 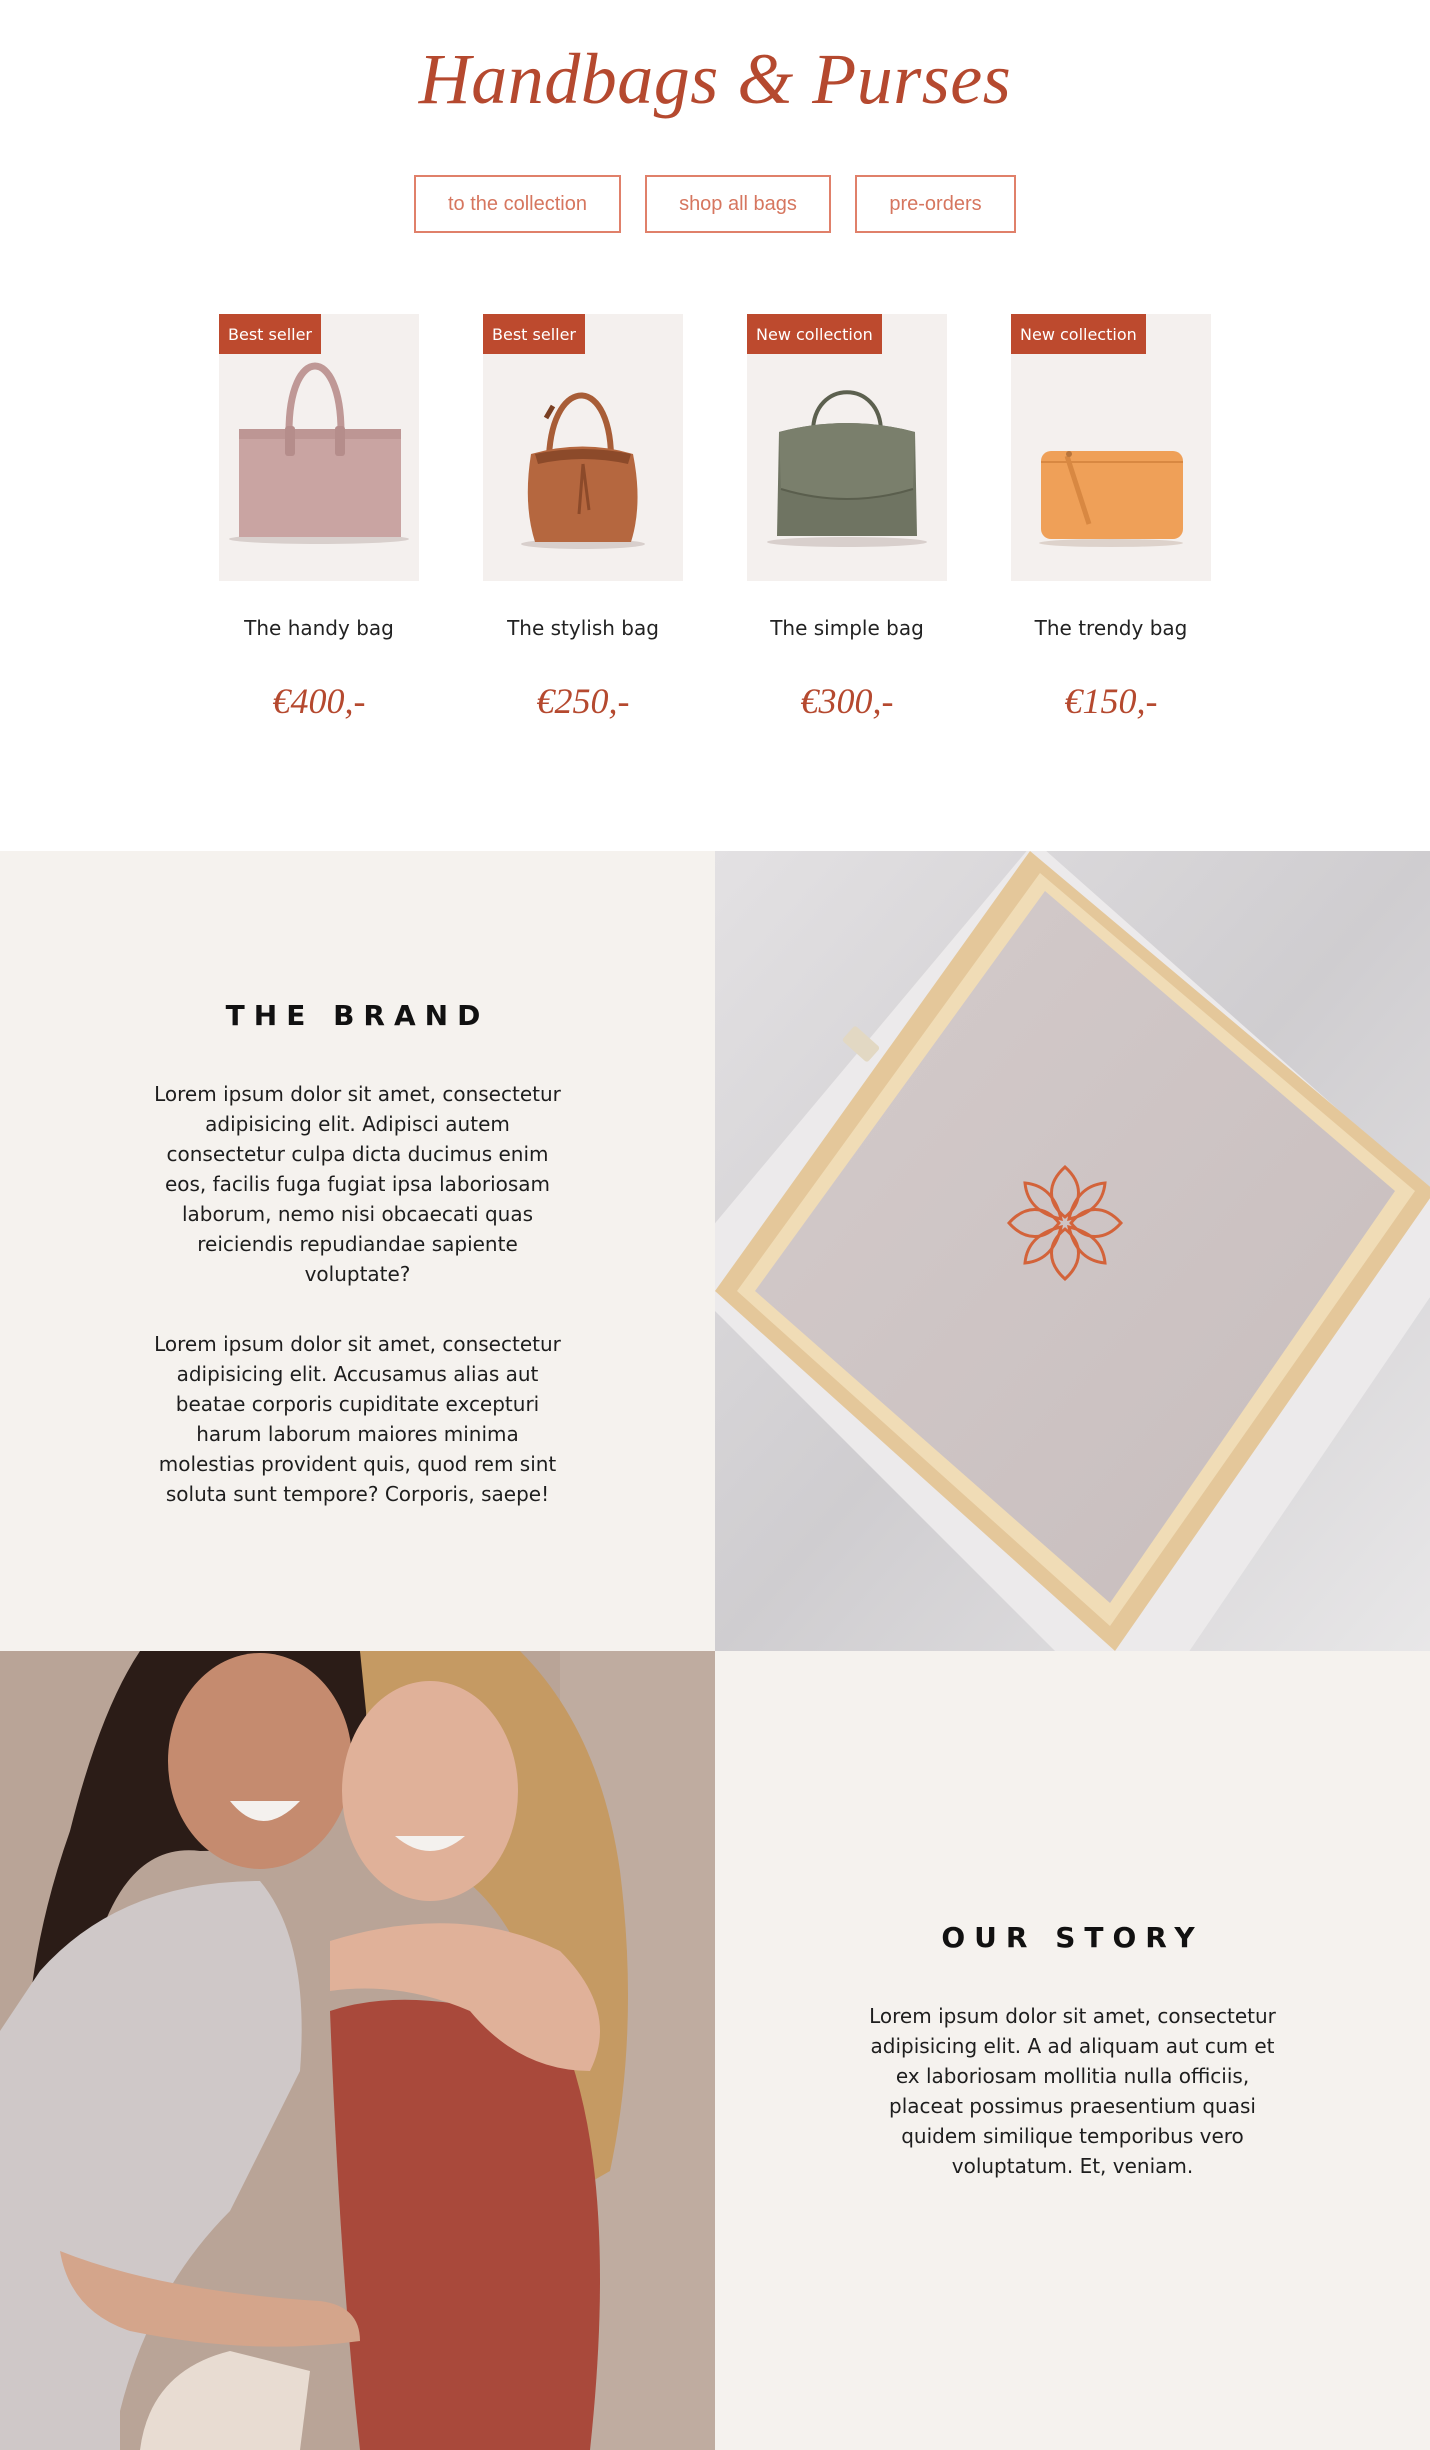 What do you see at coordinates (583, 701) in the screenshot?
I see `product-price: €250,-` at bounding box center [583, 701].